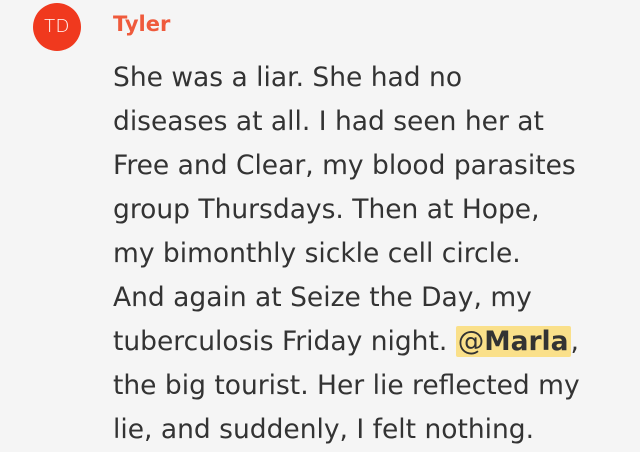 Image resolution: width=640 pixels, height=452 pixels. What do you see at coordinates (526, 341) in the screenshot?
I see `mention-name: Marla` at bounding box center [526, 341].